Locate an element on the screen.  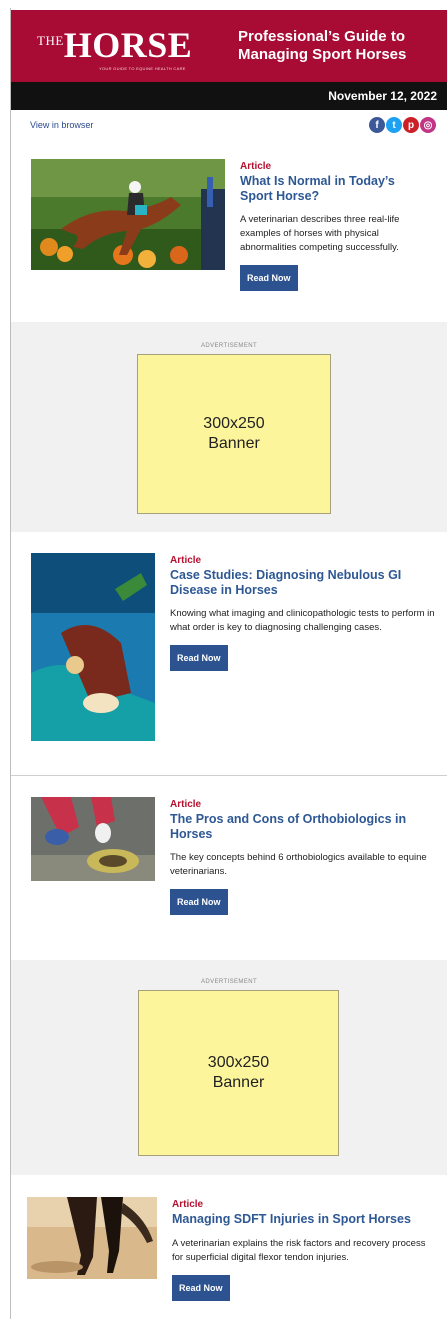
logo-the: THE is located at coordinates (50, 40).